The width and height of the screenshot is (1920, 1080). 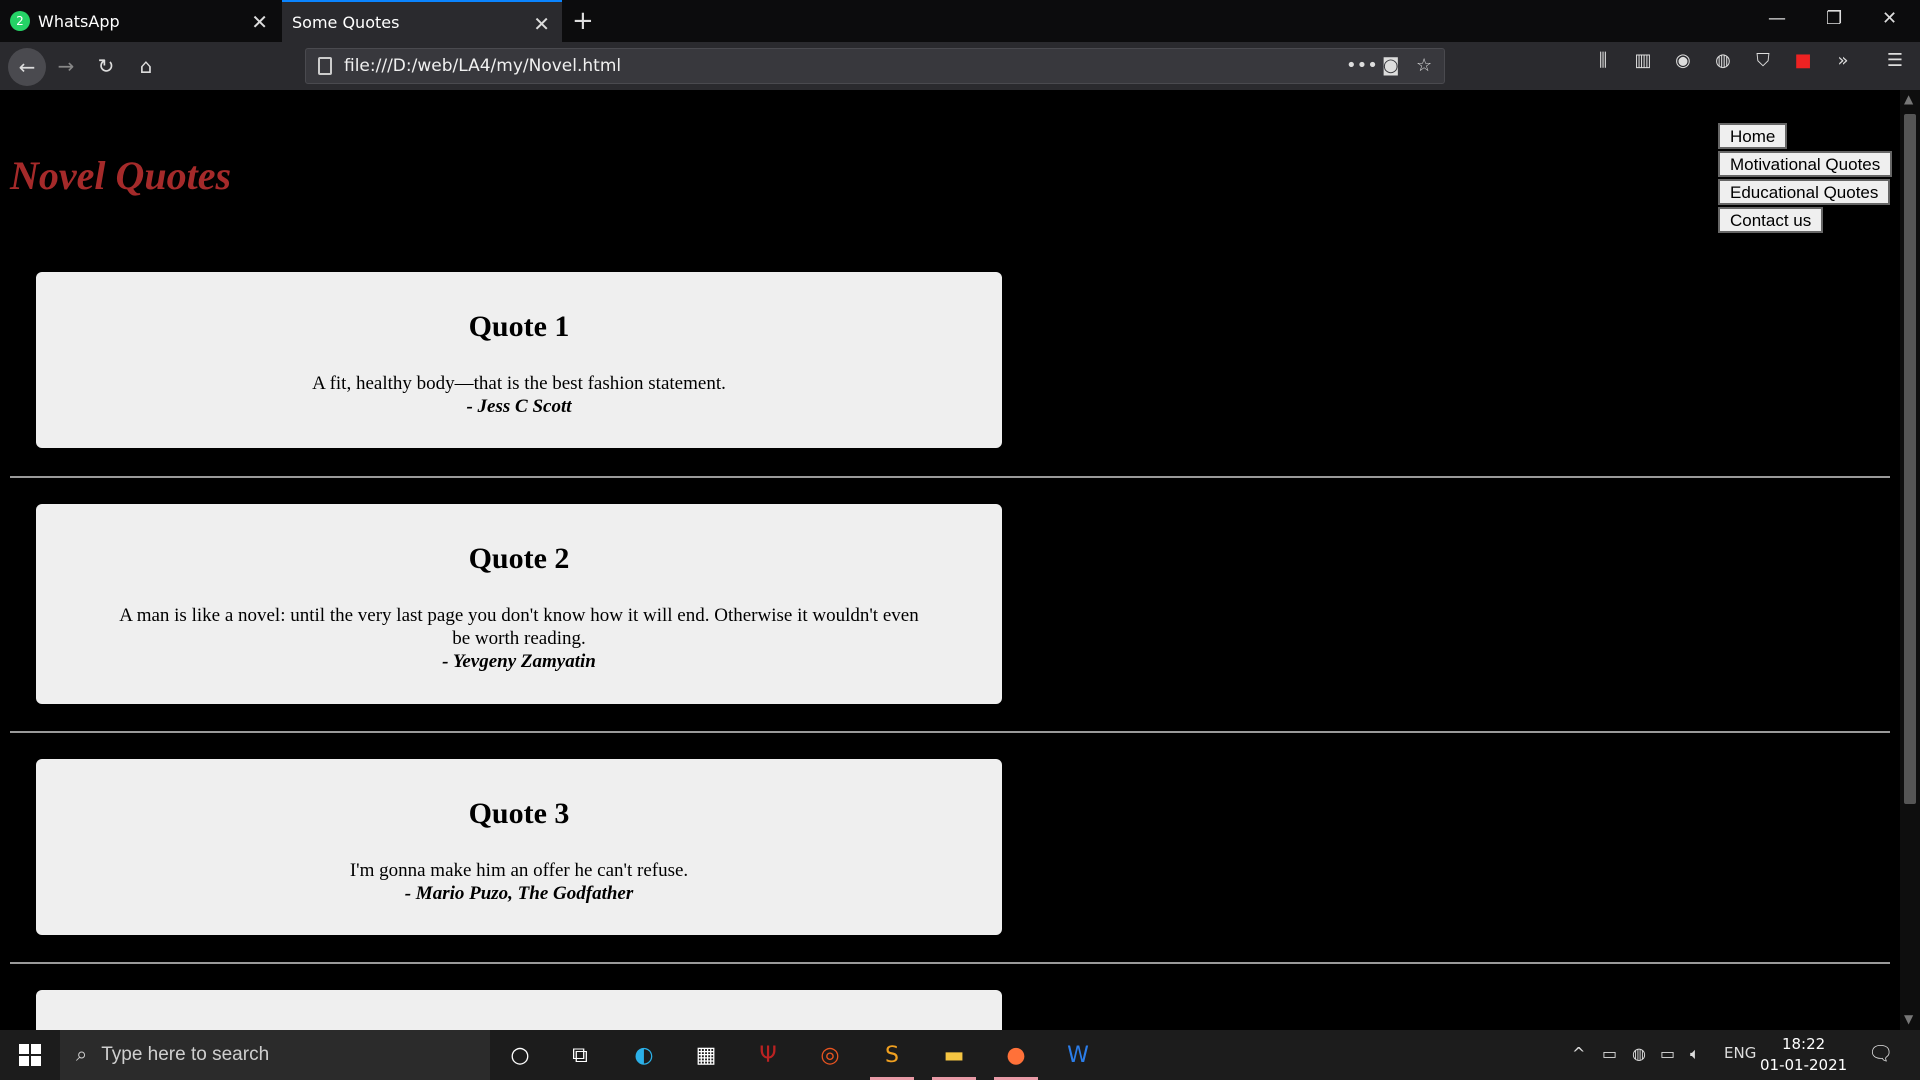 I want to click on store-icon: ▦, so click(x=706, y=1055).